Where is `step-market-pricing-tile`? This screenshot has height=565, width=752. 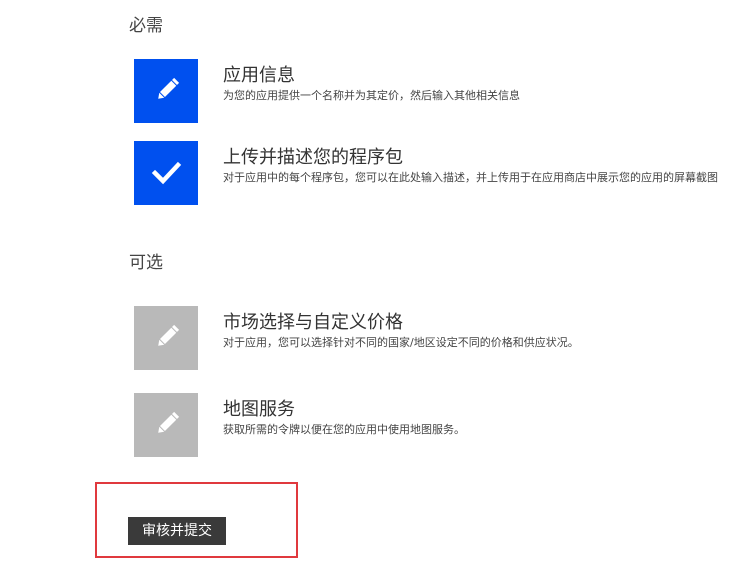 step-market-pricing-tile is located at coordinates (166, 338).